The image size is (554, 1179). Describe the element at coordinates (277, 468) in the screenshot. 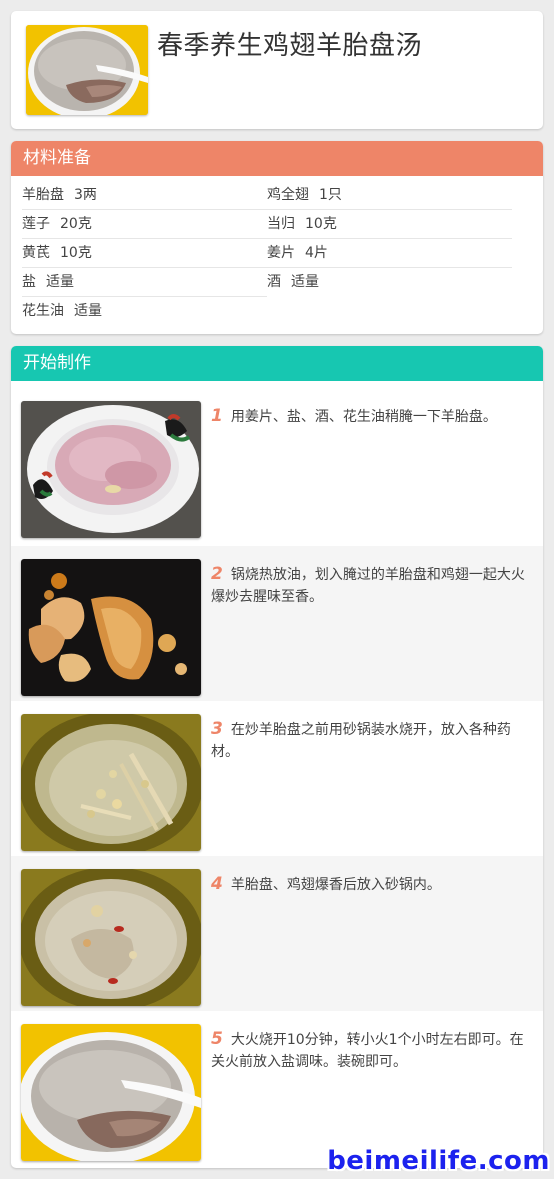

I see `step-item: 1 用姜片、盐、酒、花生油稍腌一下羊胎盘。` at that location.